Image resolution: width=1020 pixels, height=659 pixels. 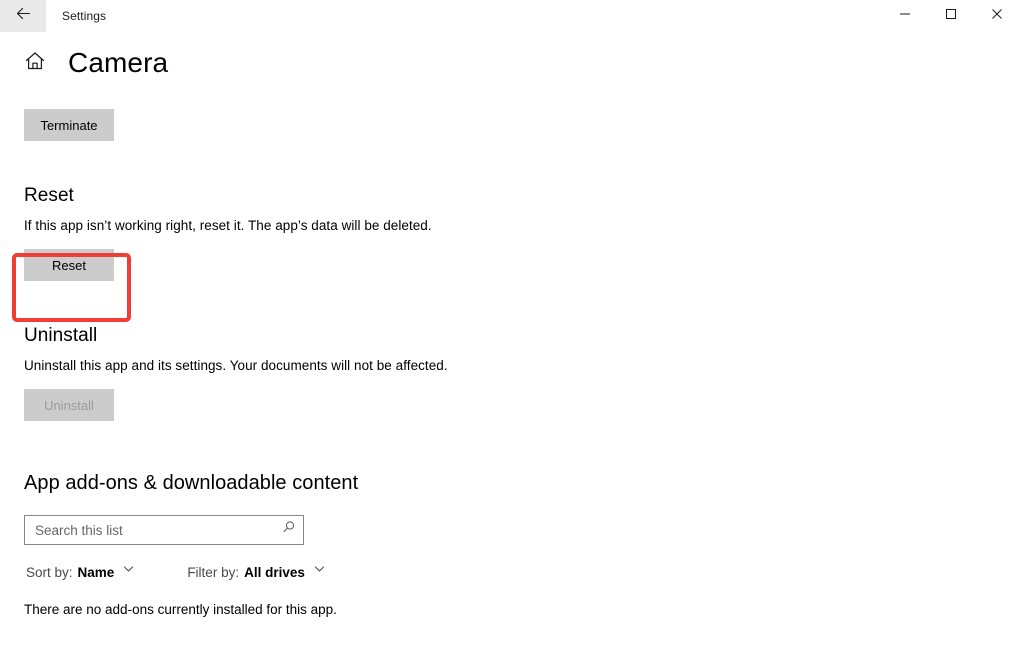 What do you see at coordinates (149, 530) in the screenshot?
I see `search-input` at bounding box center [149, 530].